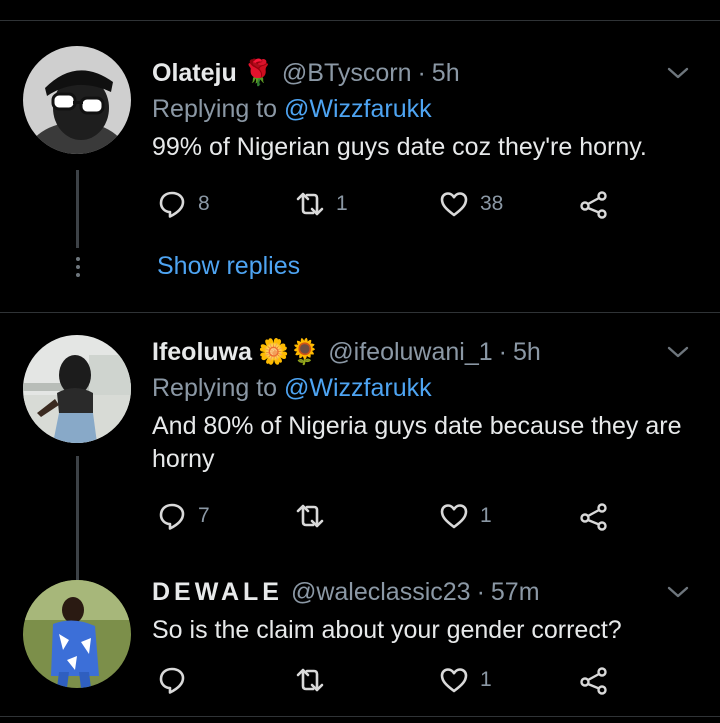 The height and width of the screenshot is (723, 720). What do you see at coordinates (258, 72) in the screenshot?
I see `rose-emoji: 🌹` at bounding box center [258, 72].